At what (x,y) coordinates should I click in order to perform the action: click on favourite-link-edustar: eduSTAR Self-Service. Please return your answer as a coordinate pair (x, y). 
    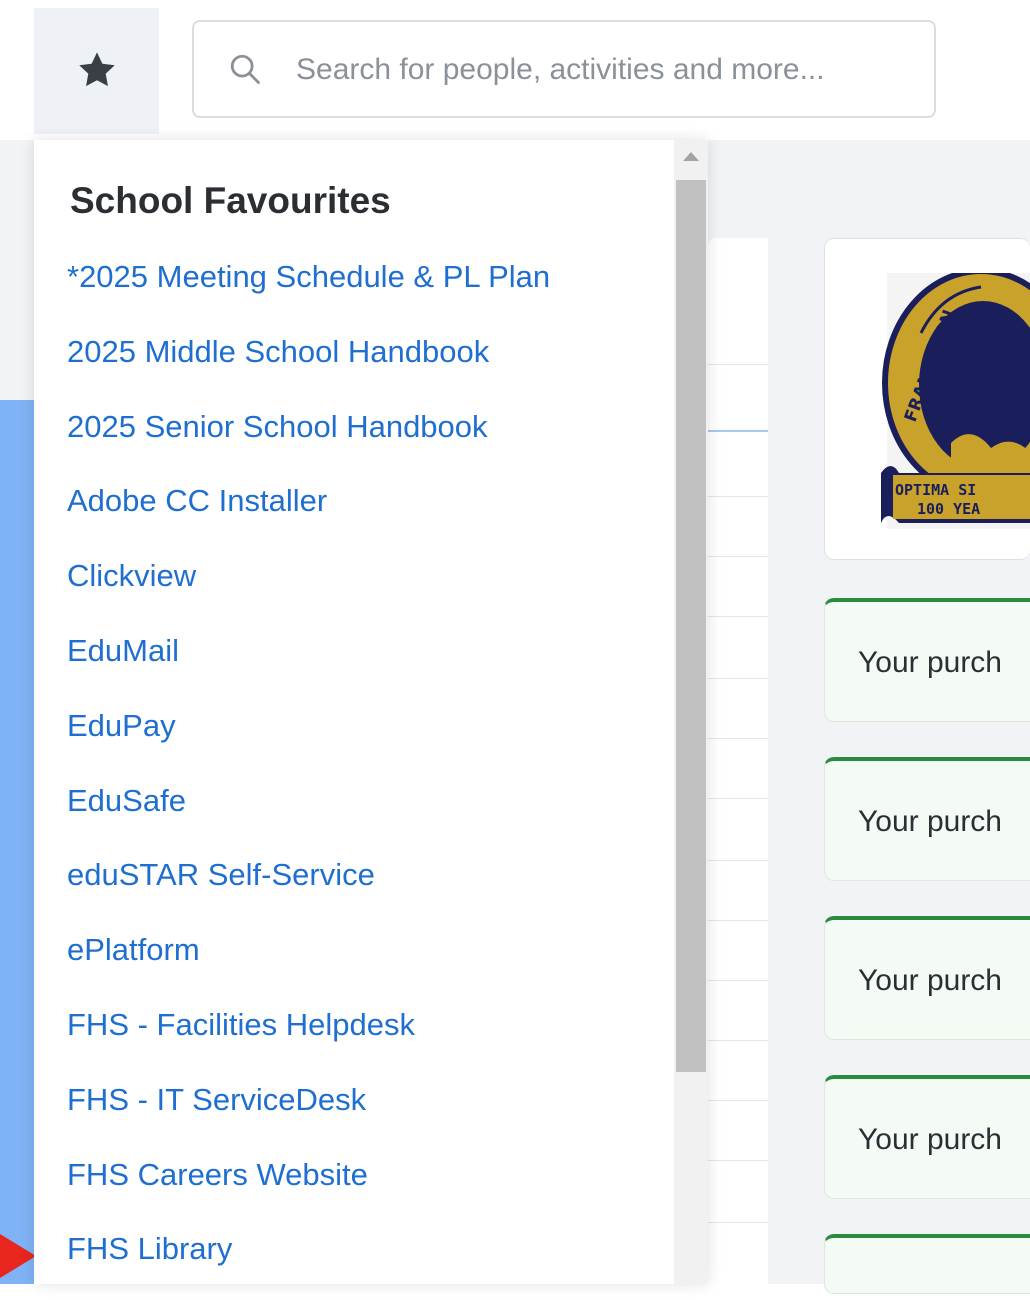
    Looking at the image, I should click on (221, 874).